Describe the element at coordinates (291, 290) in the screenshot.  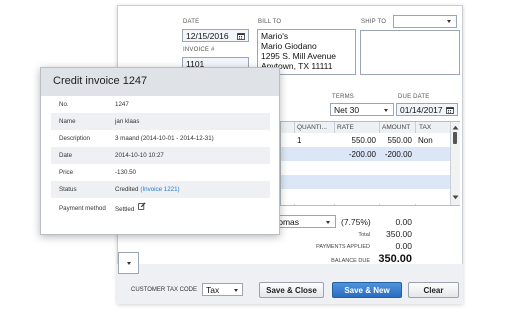
I see `save-close-button: Save & Close` at that location.